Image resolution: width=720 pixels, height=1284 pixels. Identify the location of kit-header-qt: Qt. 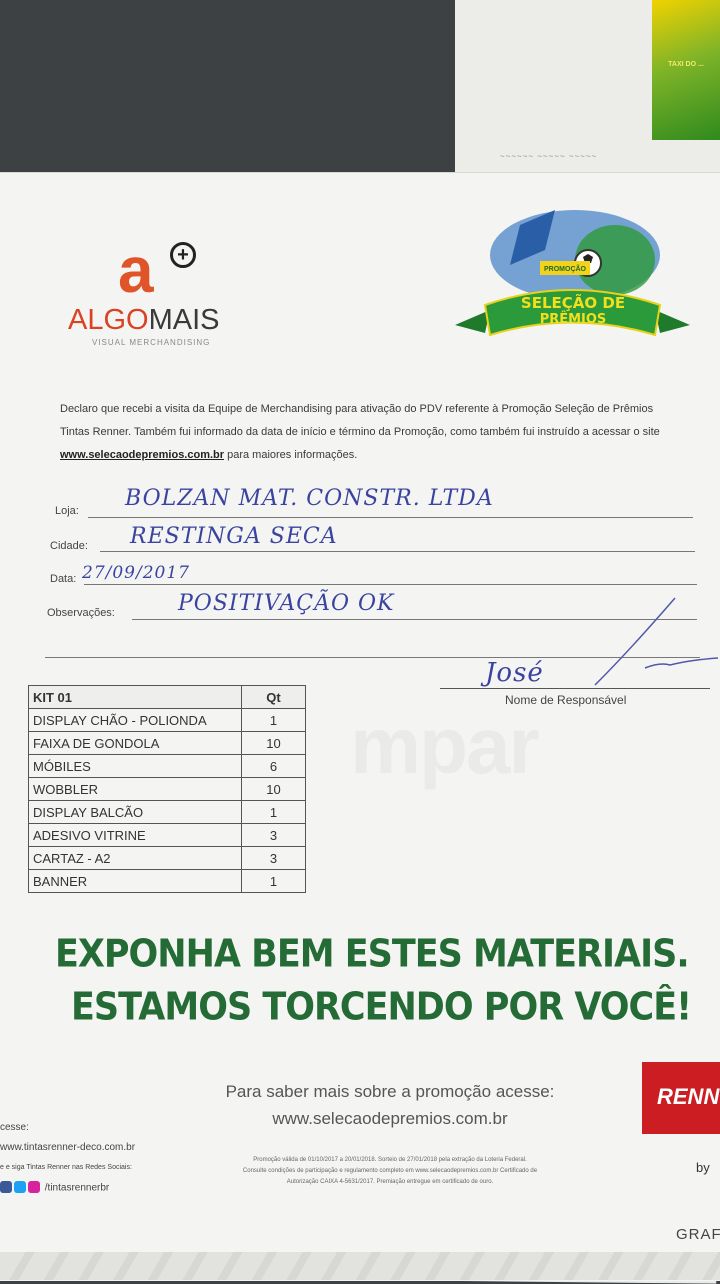
(273, 697).